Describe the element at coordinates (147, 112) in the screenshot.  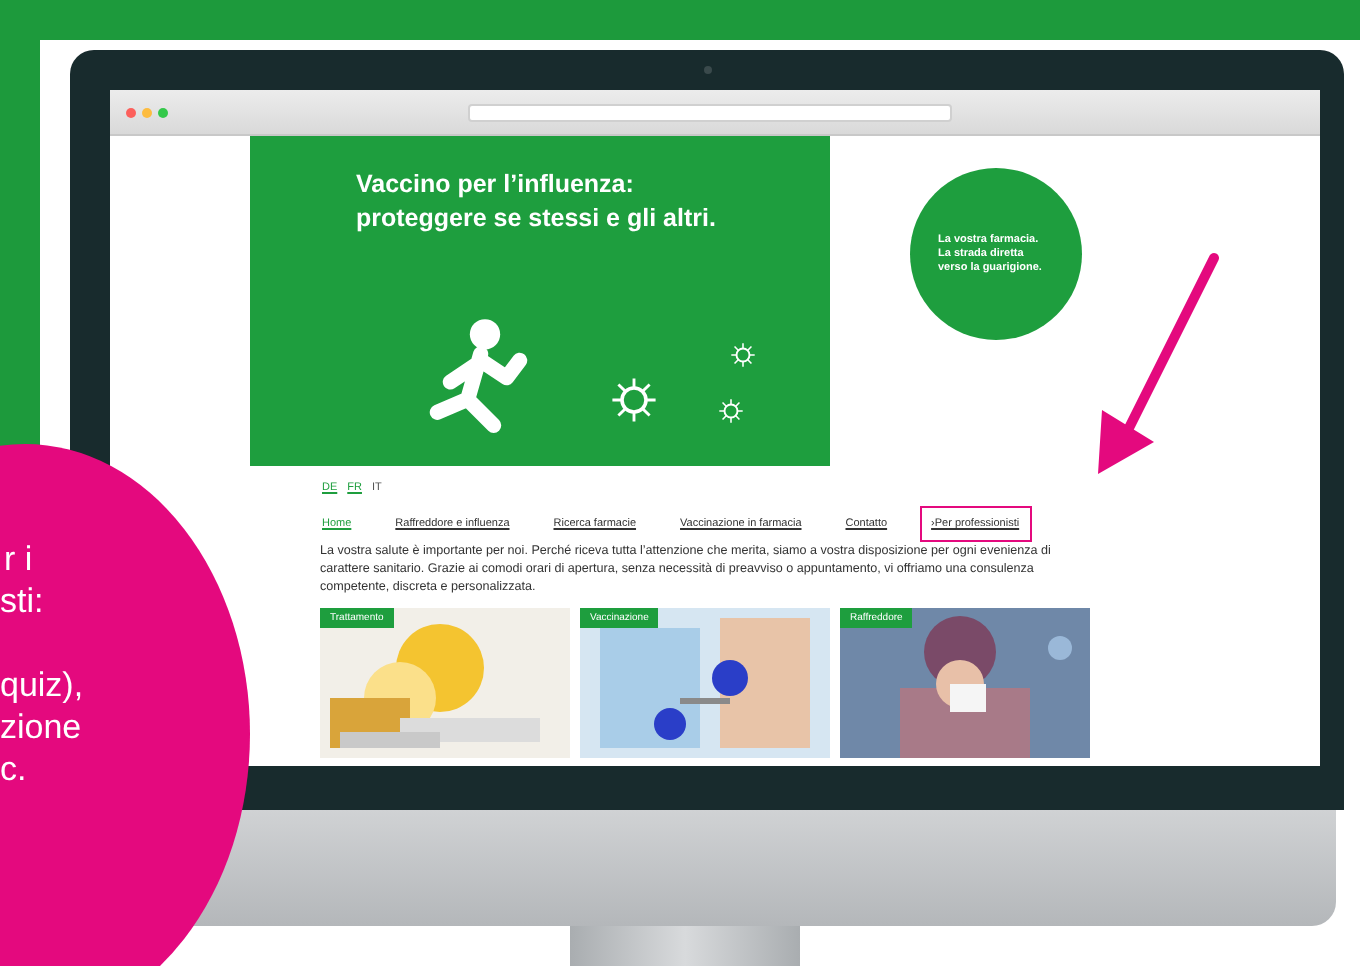
I see `minimize-icon` at that location.